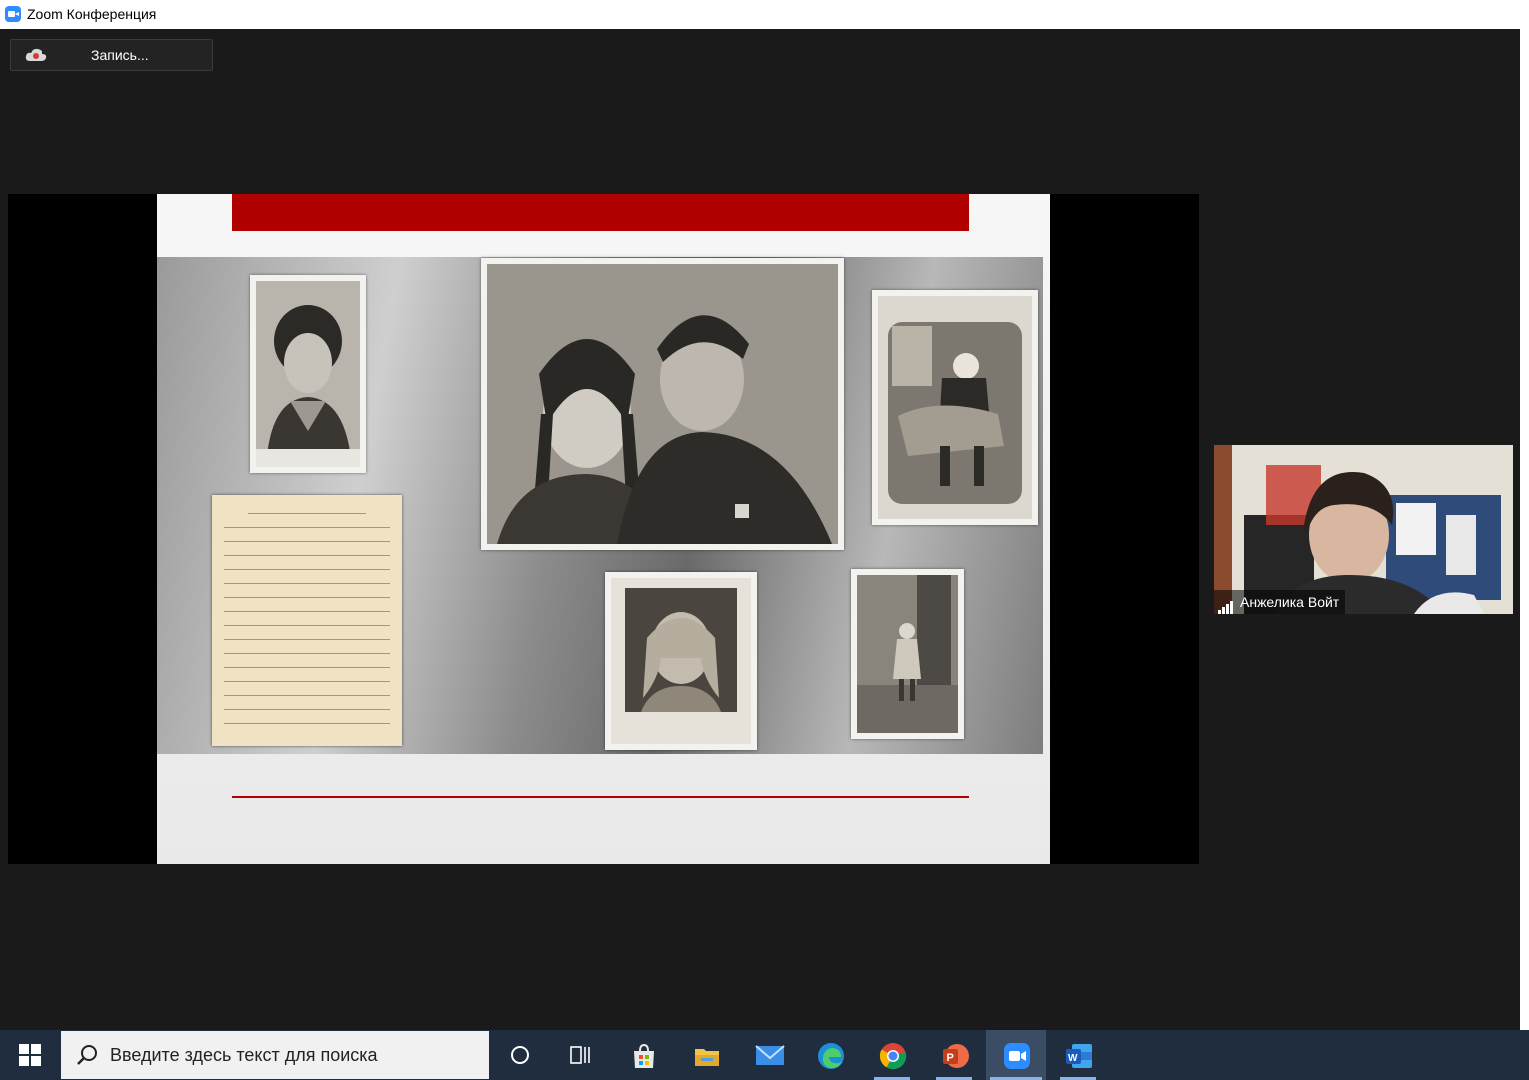 This screenshot has height=1080, width=1529. What do you see at coordinates (87, 1055) in the screenshot?
I see `search-icon` at bounding box center [87, 1055].